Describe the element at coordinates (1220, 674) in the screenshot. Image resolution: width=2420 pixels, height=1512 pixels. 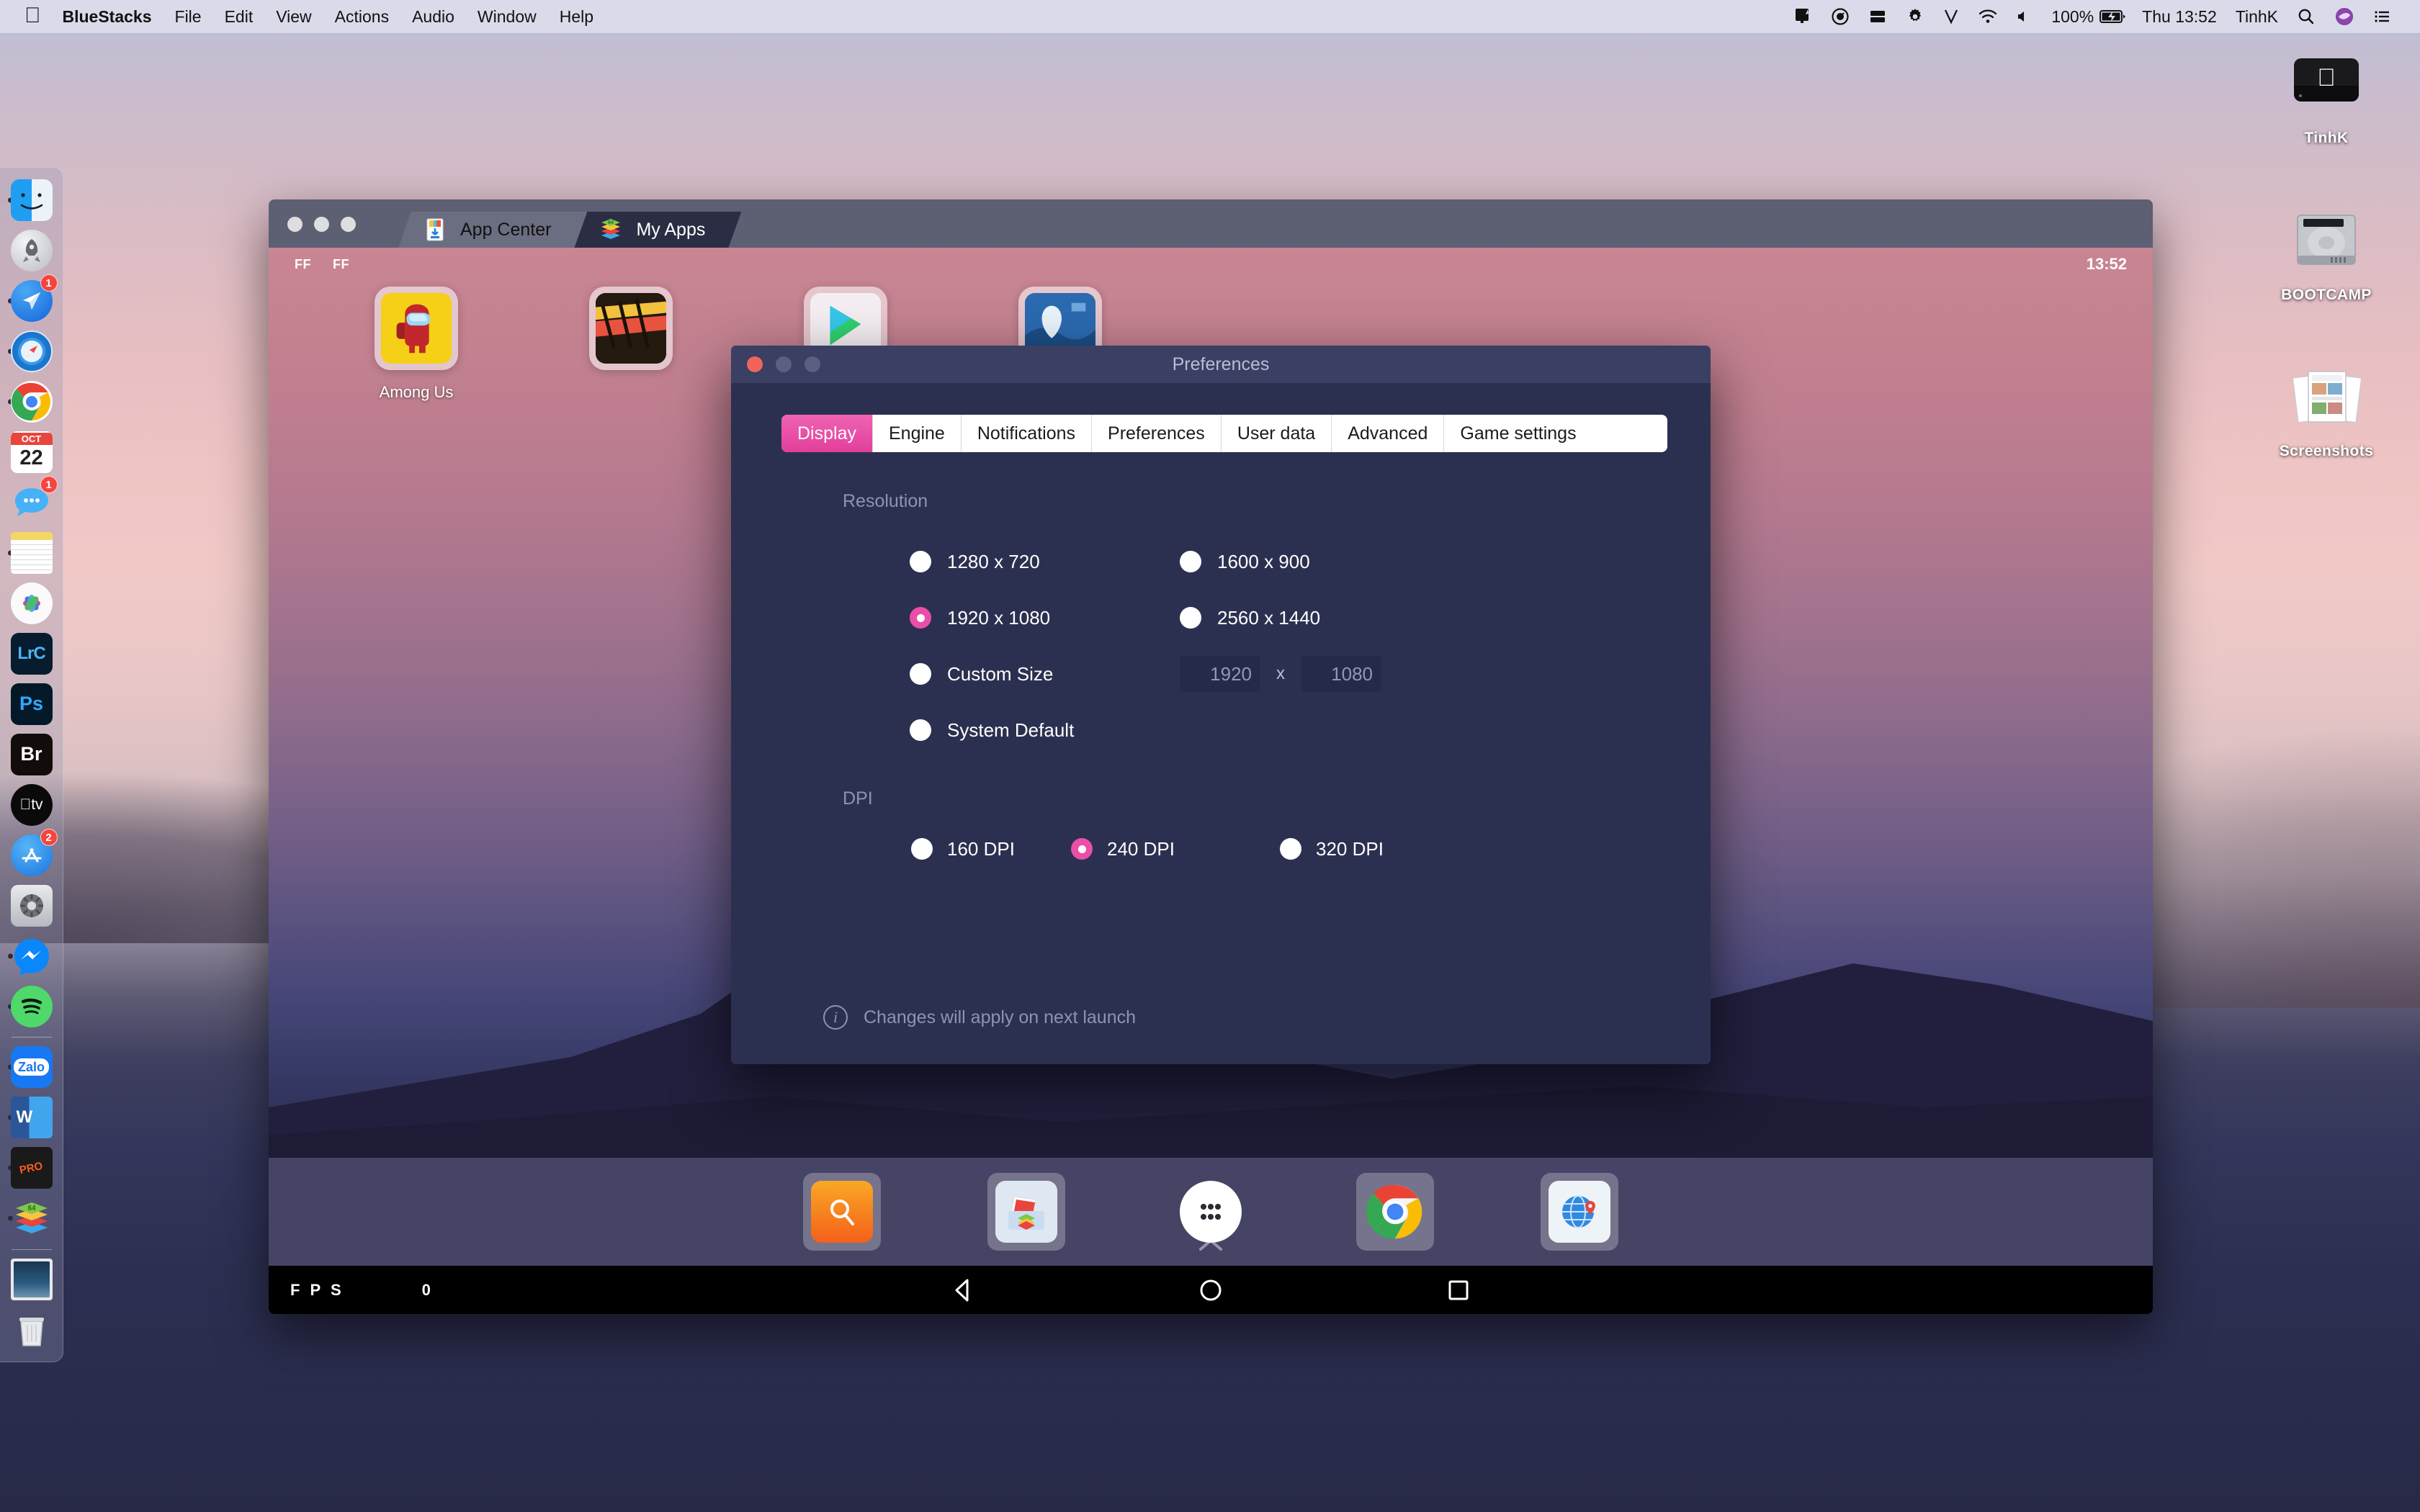
I see `custom-width-input: 1920` at that location.